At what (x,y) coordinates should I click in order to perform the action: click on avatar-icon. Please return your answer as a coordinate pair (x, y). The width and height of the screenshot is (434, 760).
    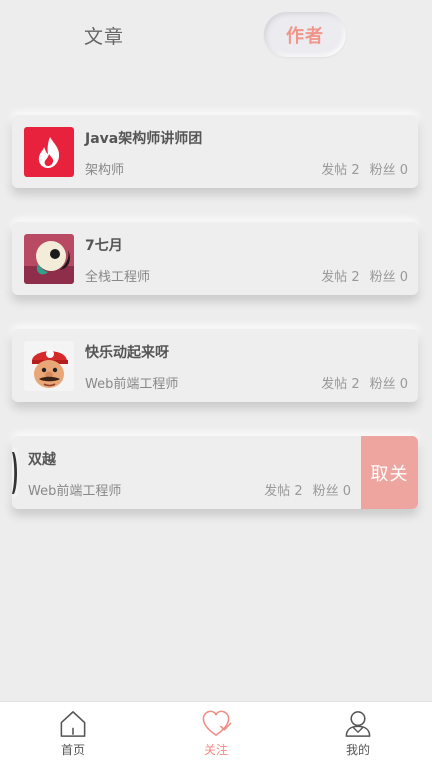
    Looking at the image, I should click on (15, 473).